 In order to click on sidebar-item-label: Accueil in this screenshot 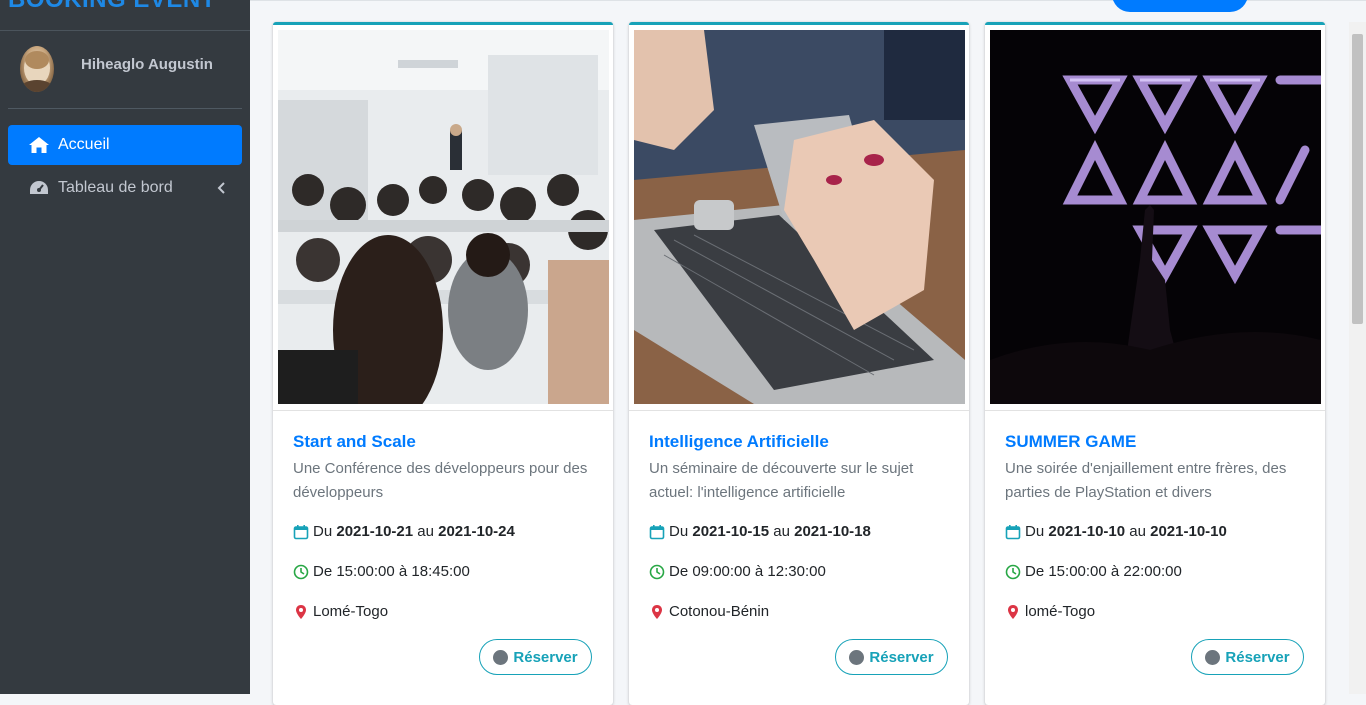, I will do `click(84, 144)`.